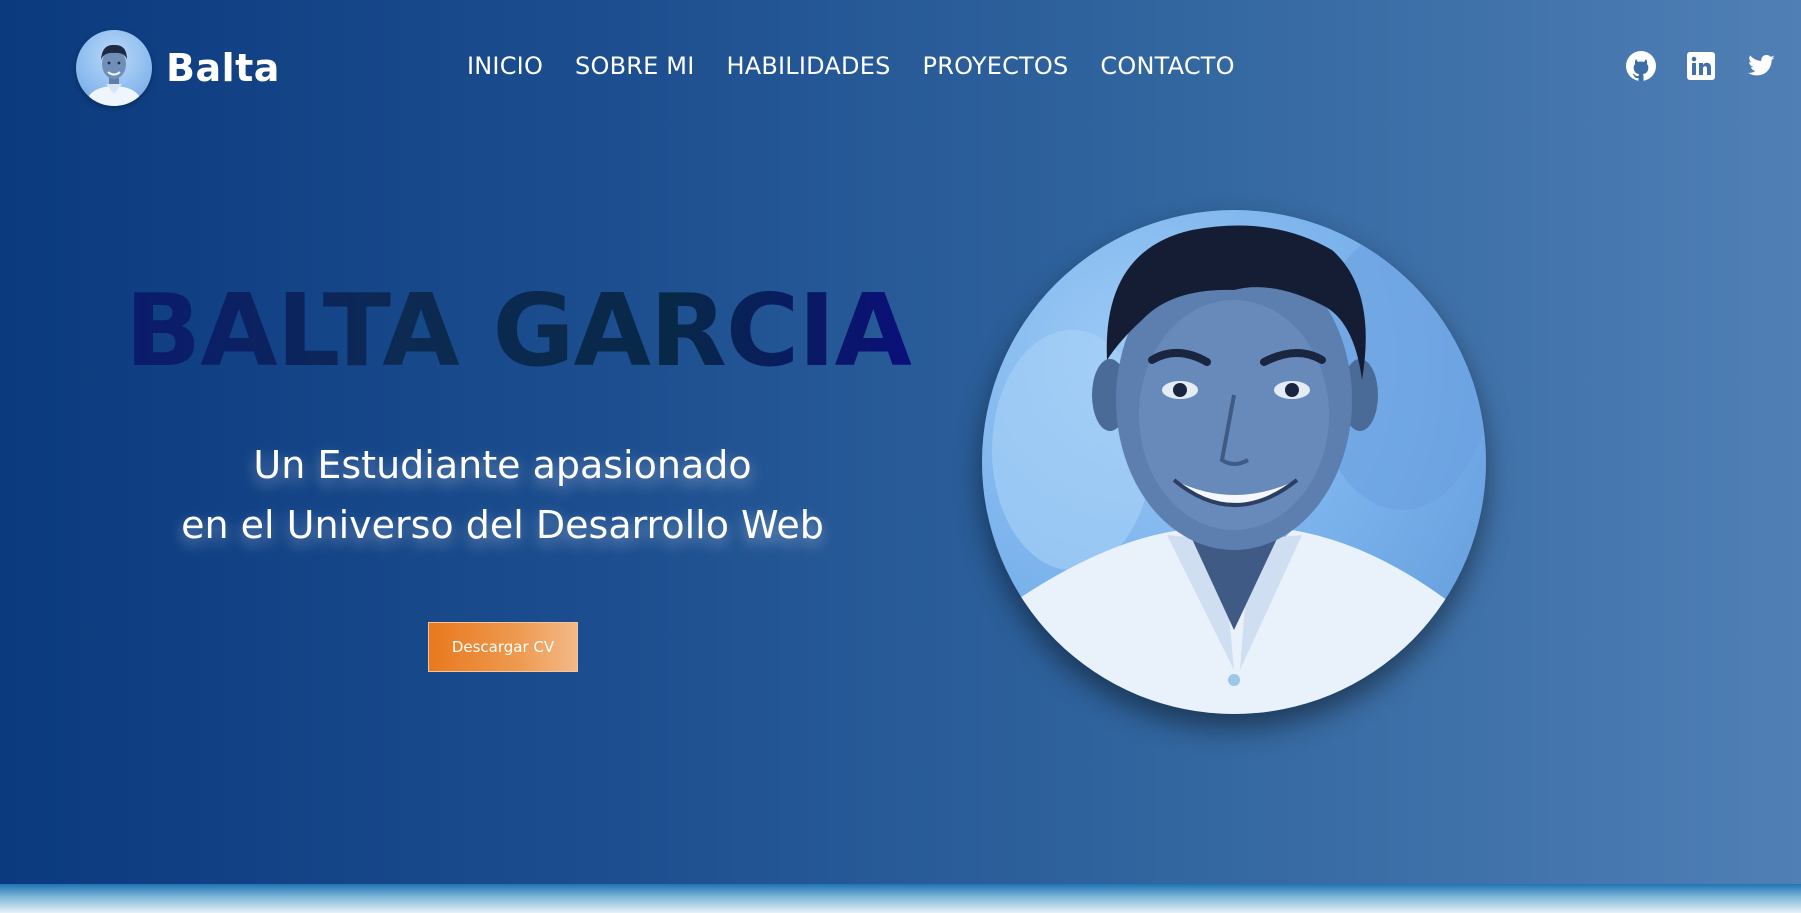 Image resolution: width=1801 pixels, height=913 pixels. I want to click on portrait-photo-icon, so click(1234, 469).